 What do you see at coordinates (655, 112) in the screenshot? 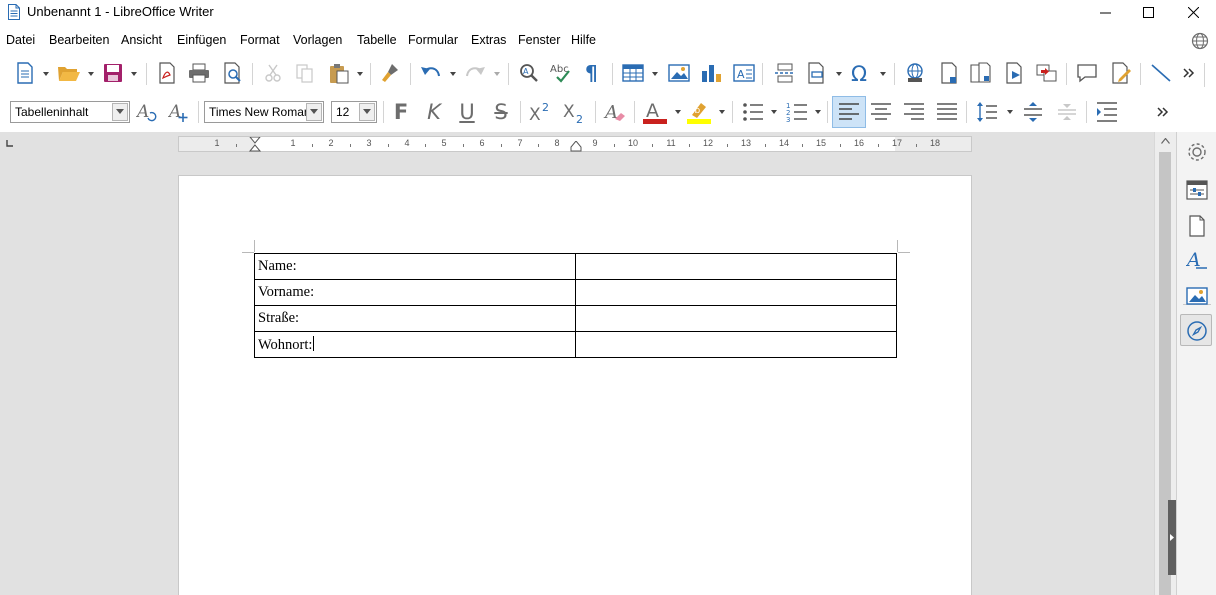
I see `font-color-button: A` at bounding box center [655, 112].